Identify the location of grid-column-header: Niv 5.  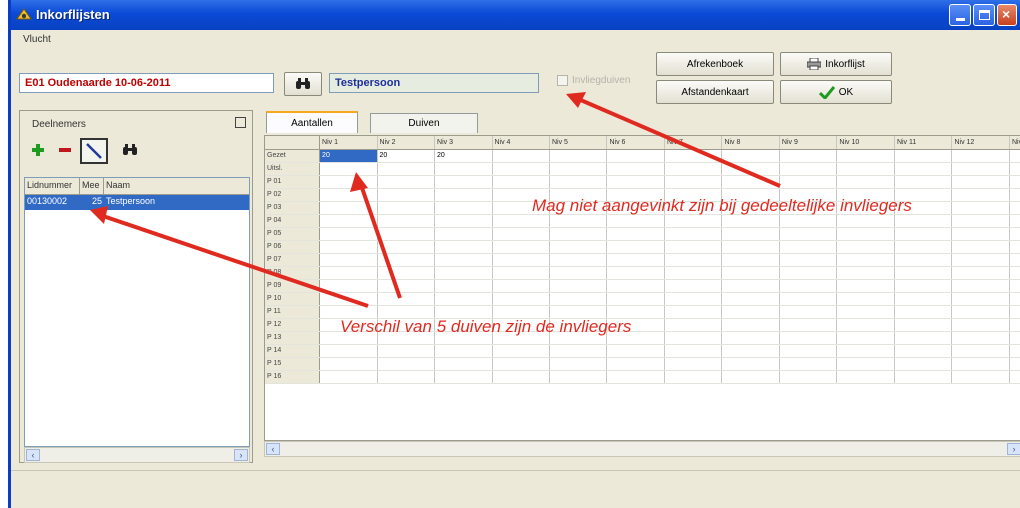
(578, 143).